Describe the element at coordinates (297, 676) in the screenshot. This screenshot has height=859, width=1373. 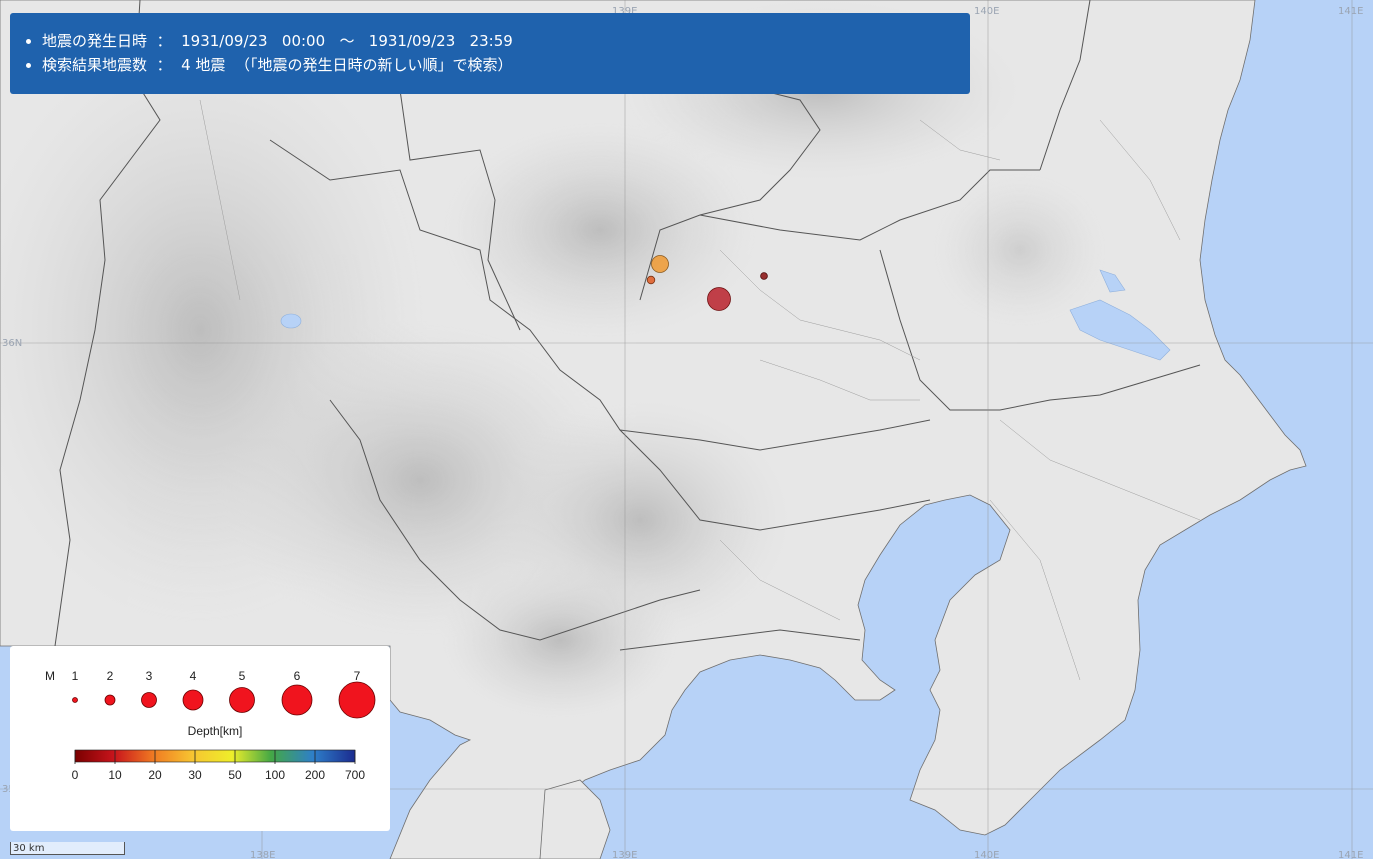
I see `magnitude-label-6: 6` at that location.